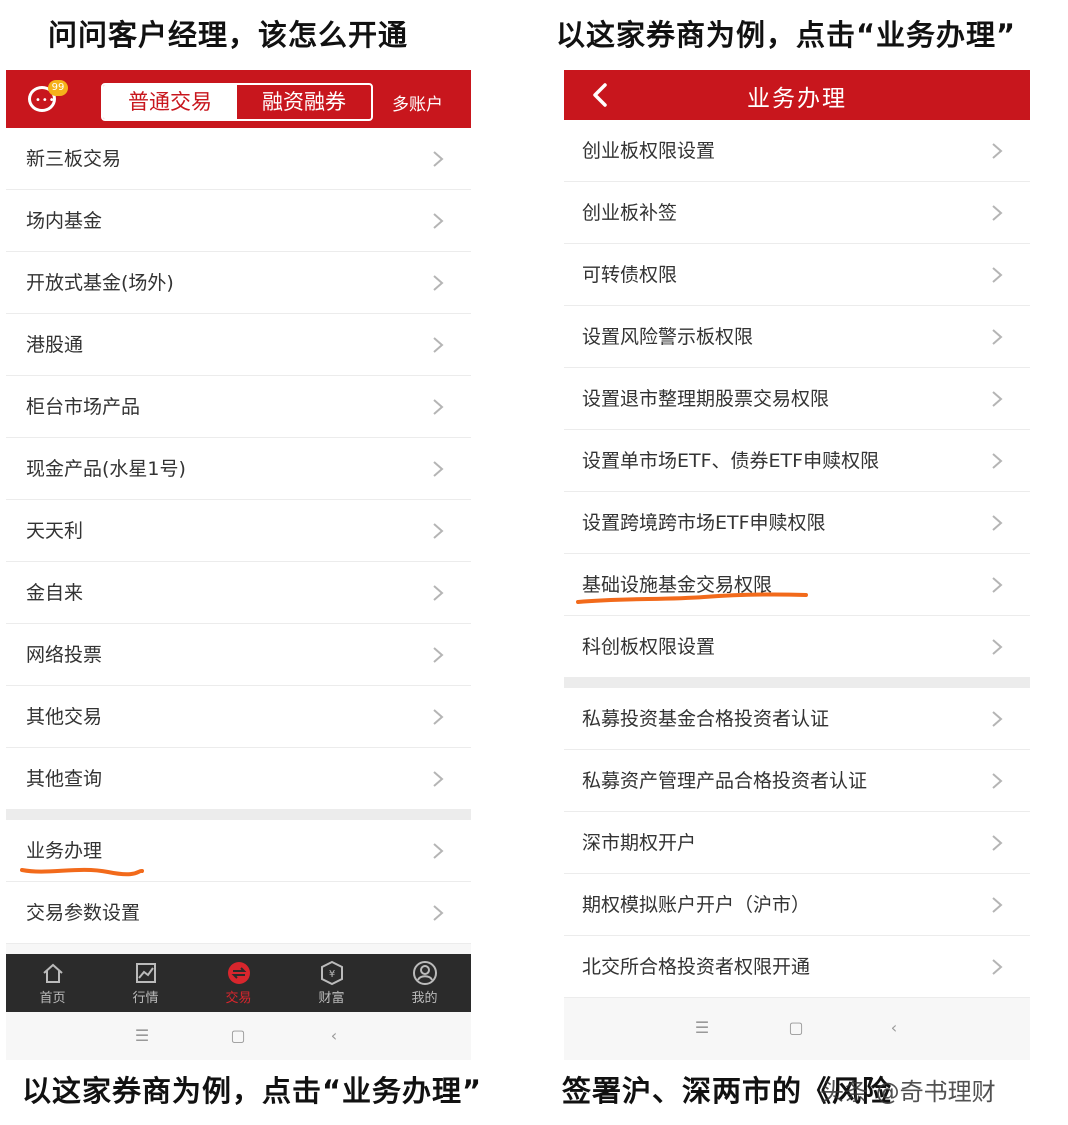 Image resolution: width=1068 pixels, height=1125 pixels. What do you see at coordinates (238, 407) in the screenshot?
I see `list-item: 柜台市场产品` at bounding box center [238, 407].